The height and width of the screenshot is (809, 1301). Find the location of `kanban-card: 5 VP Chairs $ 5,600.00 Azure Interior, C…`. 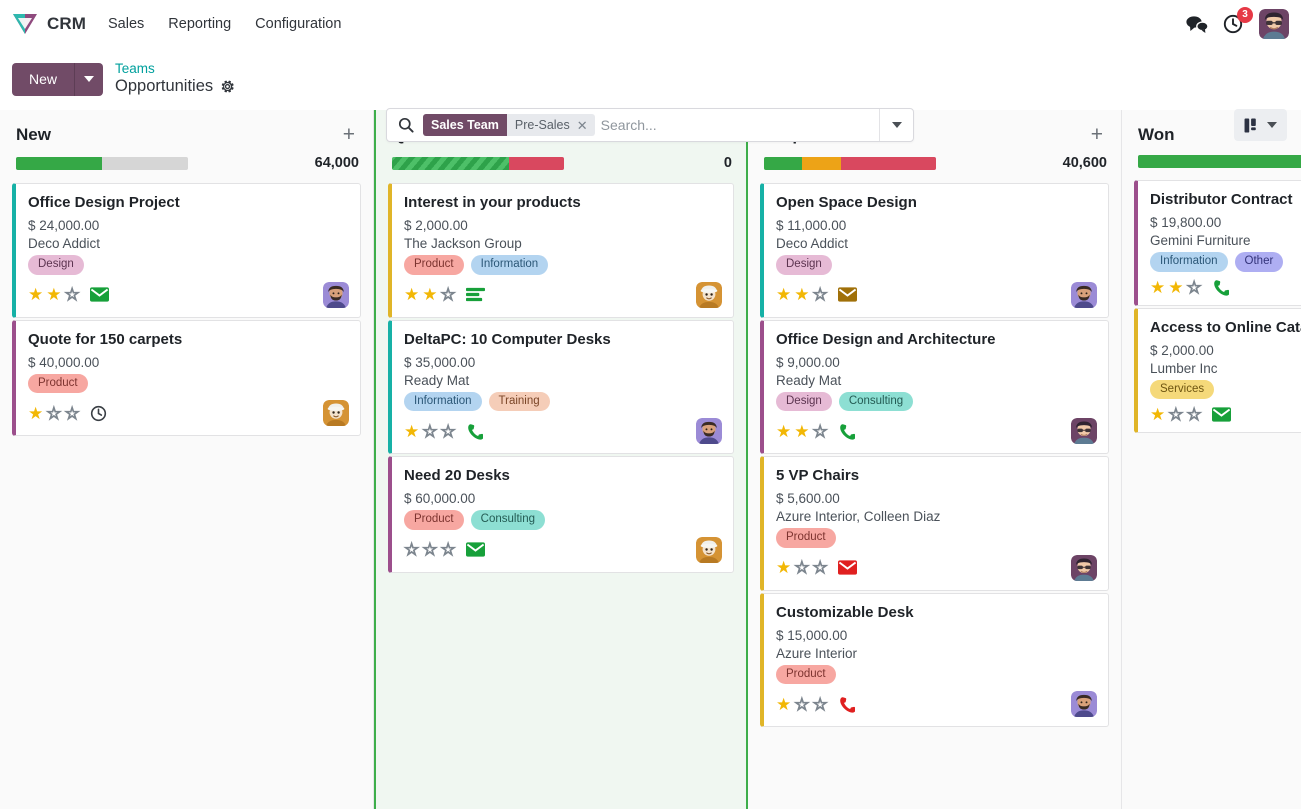

kanban-card: 5 VP Chairs $ 5,600.00 Azure Interior, C… is located at coordinates (934, 523).